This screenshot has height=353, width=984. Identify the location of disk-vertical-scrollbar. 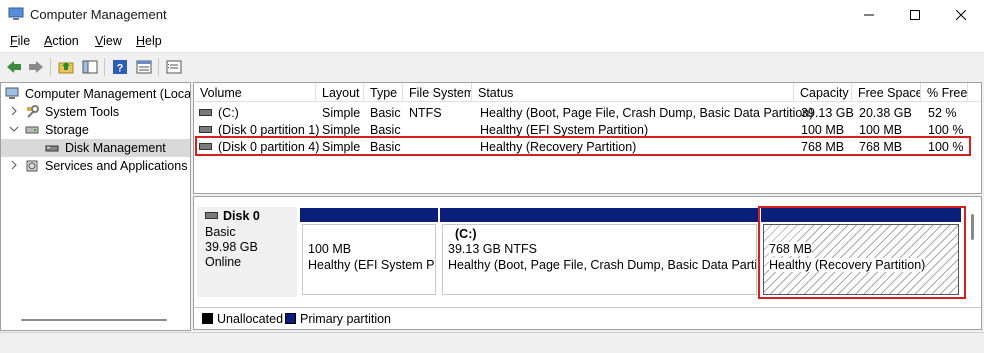
(972, 227).